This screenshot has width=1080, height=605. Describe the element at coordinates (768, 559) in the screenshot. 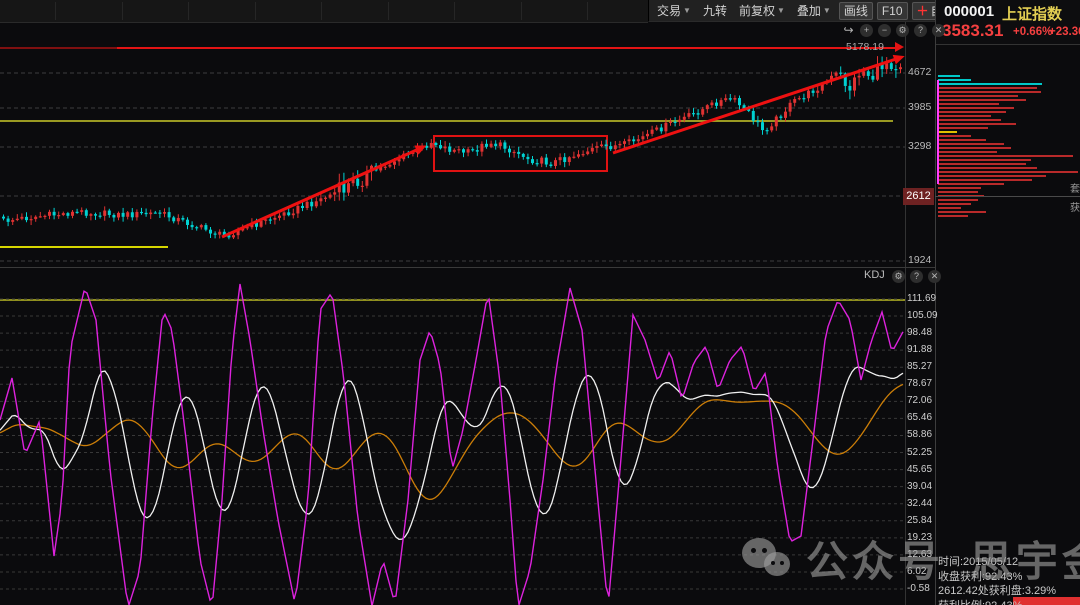

I see `wechat-icon` at that location.